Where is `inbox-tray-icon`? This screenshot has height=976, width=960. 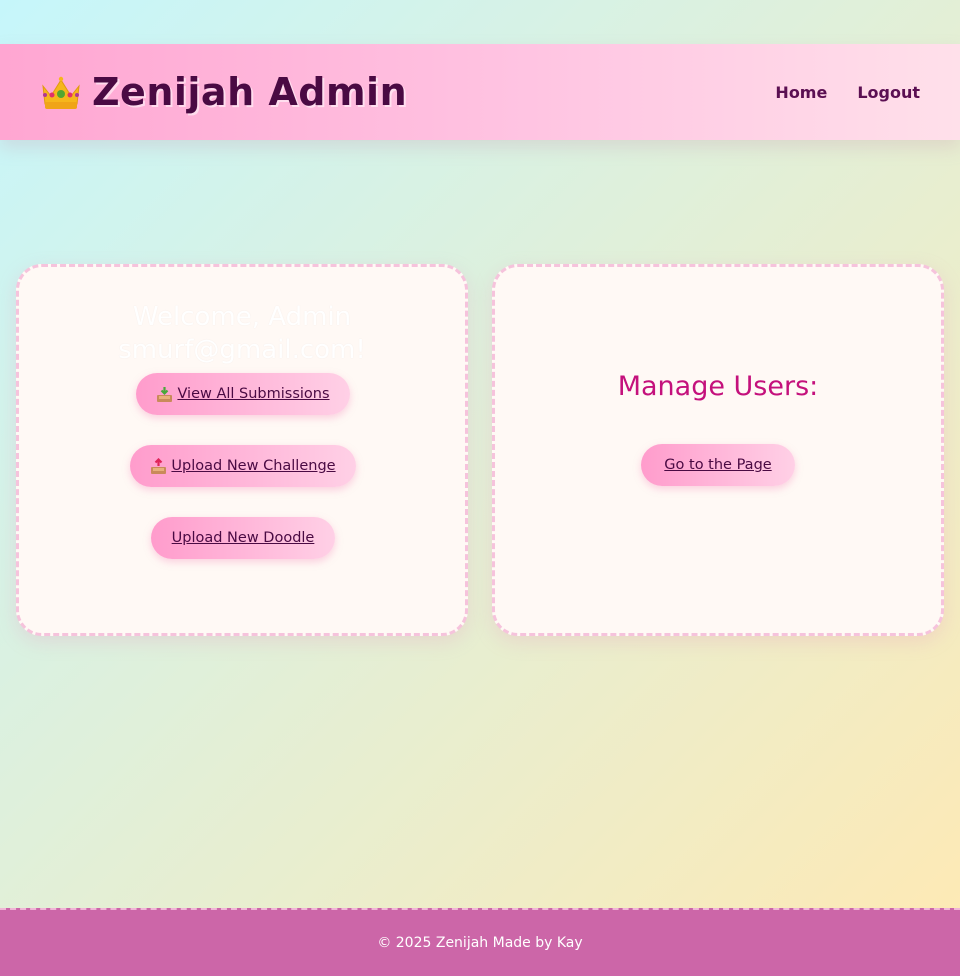
inbox-tray-icon is located at coordinates (165, 394).